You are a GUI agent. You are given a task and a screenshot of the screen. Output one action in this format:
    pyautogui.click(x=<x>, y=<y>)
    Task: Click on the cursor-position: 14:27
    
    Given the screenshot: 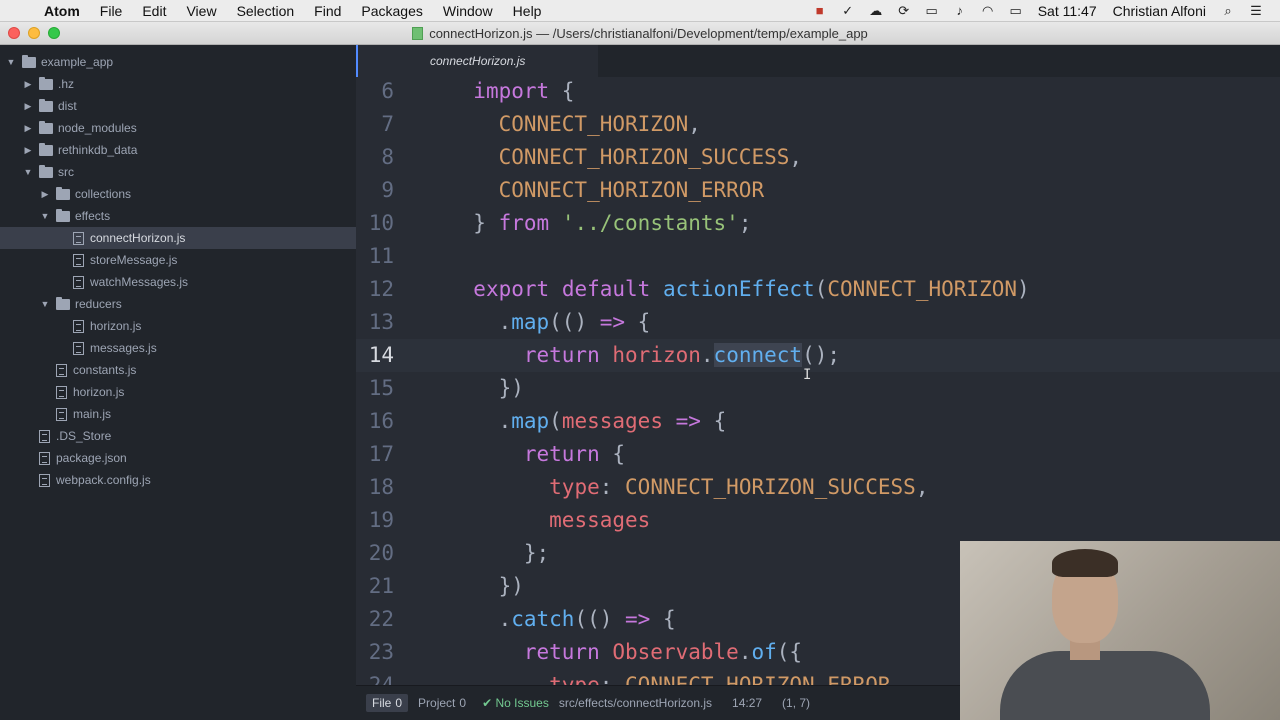 What is the action you would take?
    pyautogui.click(x=747, y=703)
    